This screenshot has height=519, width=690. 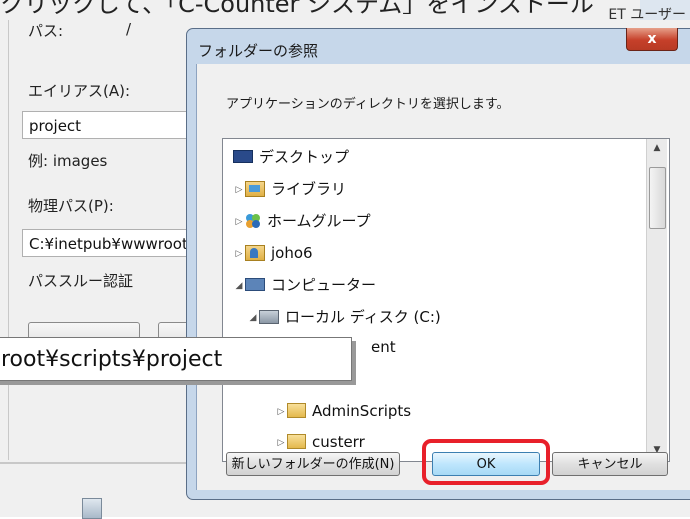 What do you see at coordinates (302, 221) in the screenshot?
I see `tree-item-homegroup: ▷ ホームグループ` at bounding box center [302, 221].